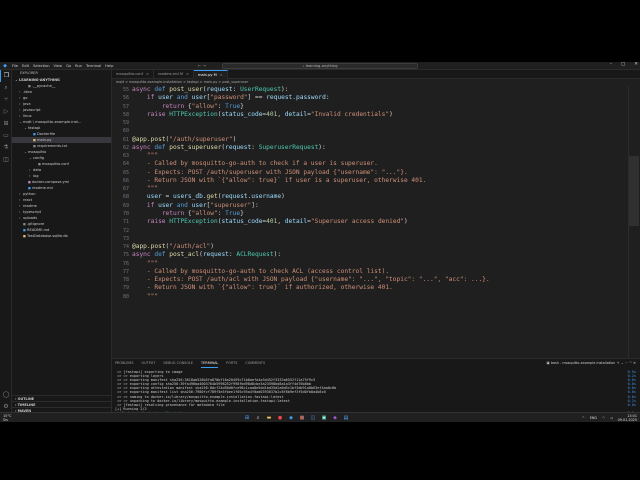  I want to click on code-token: HTTPException, so click(193, 114).